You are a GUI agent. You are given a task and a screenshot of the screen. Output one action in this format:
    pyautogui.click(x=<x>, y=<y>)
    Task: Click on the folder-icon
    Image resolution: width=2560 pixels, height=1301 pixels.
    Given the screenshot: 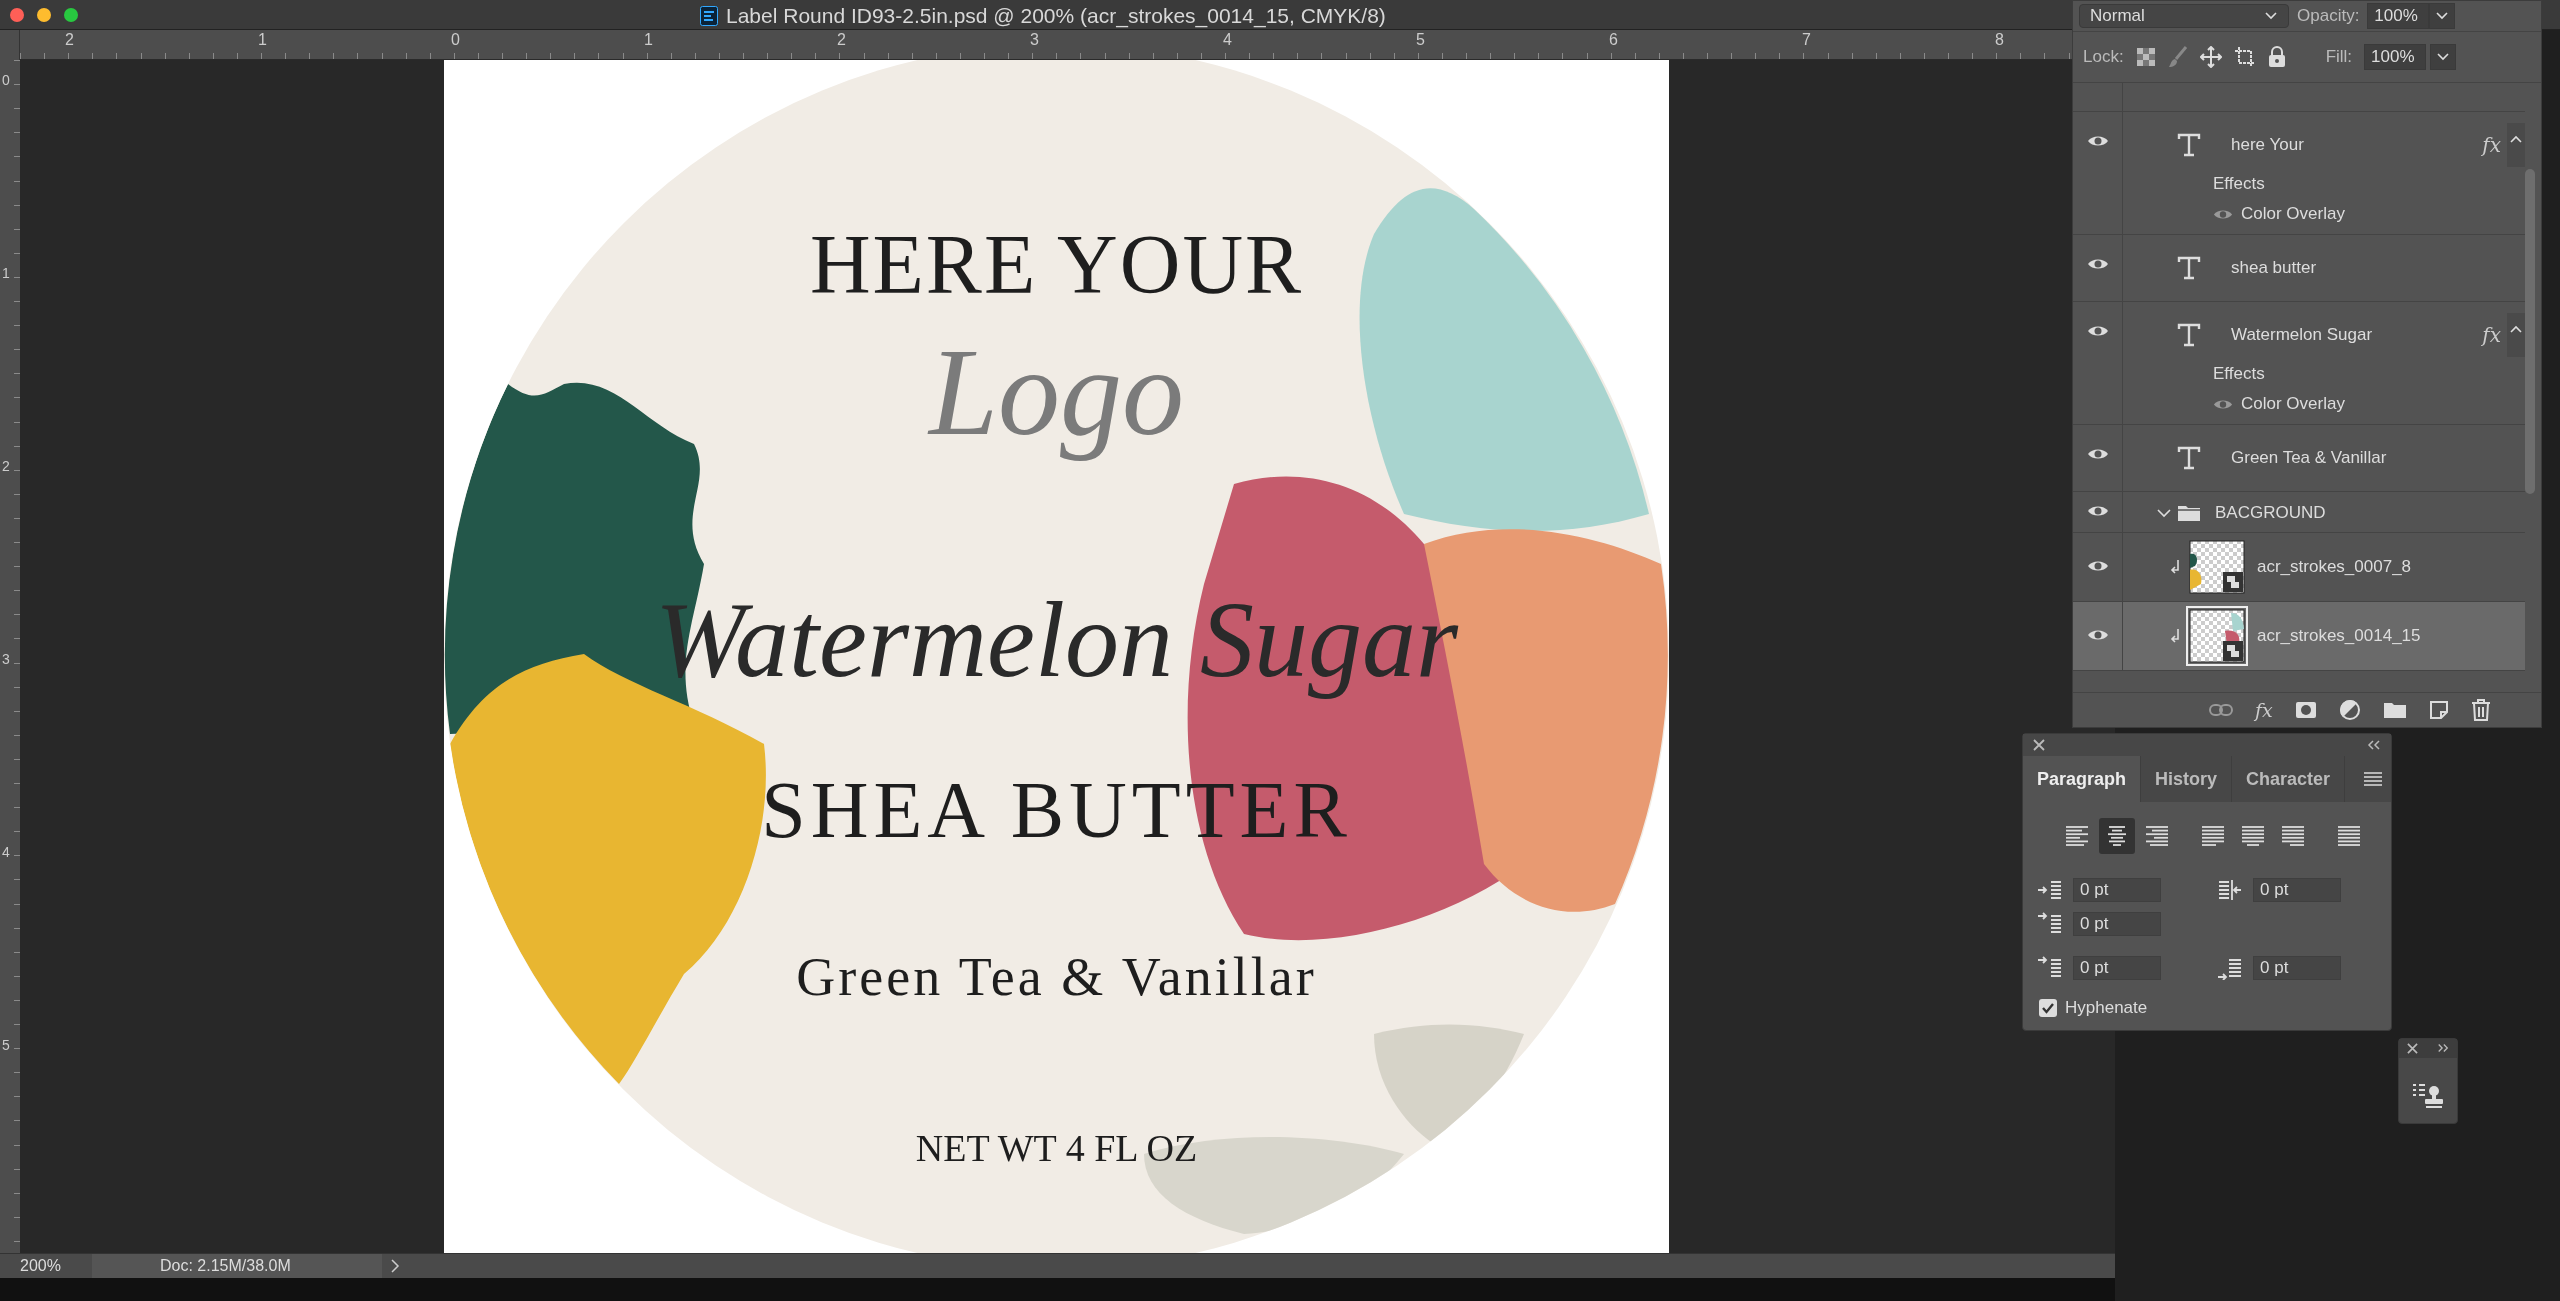 What is the action you would take?
    pyautogui.click(x=2394, y=710)
    